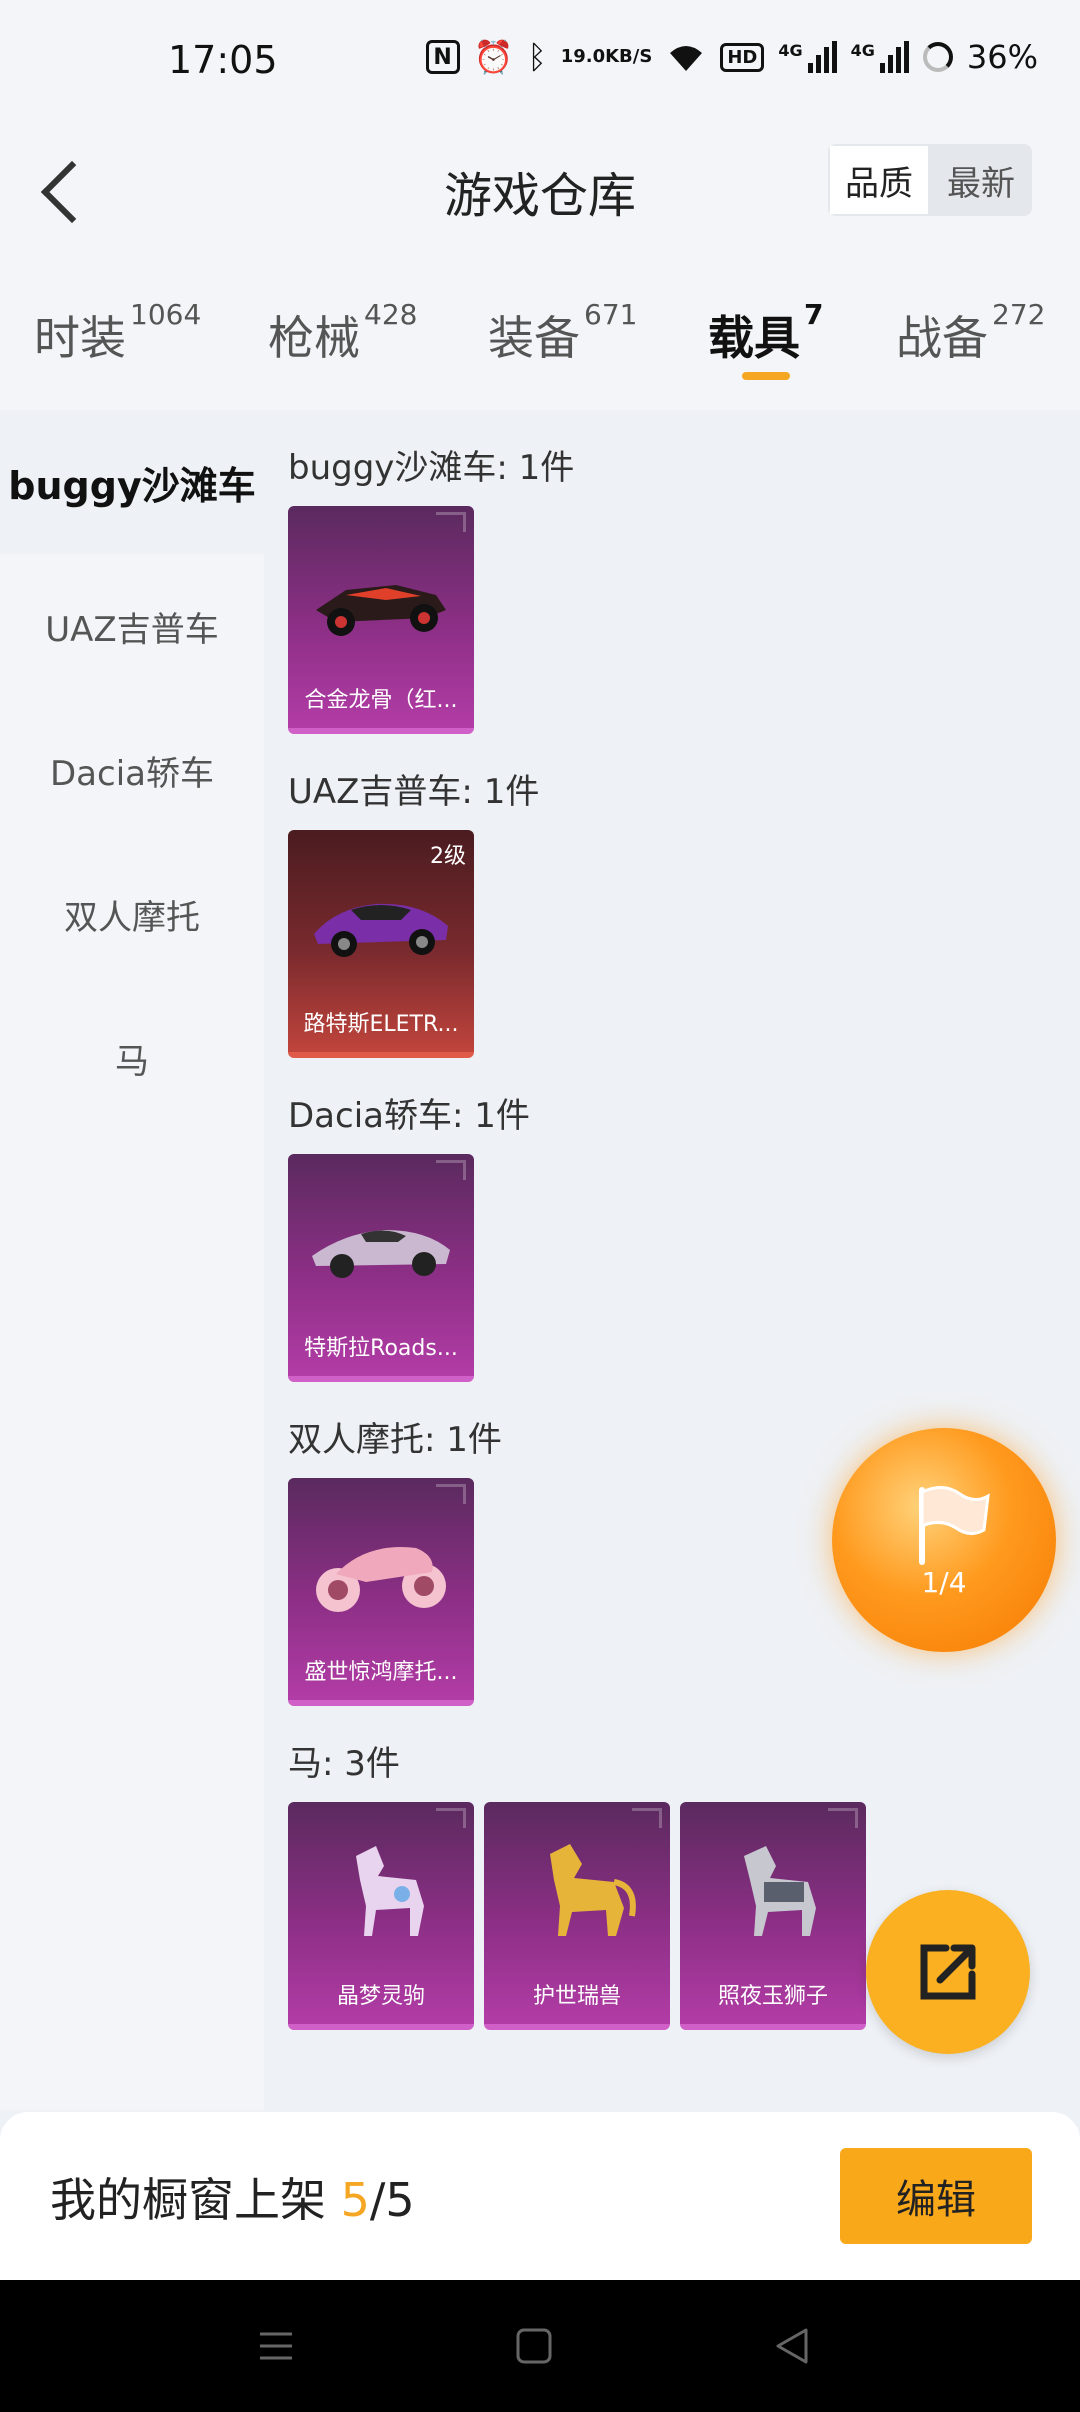 The height and width of the screenshot is (2412, 1080). I want to click on item-name: 晶梦灵驹, so click(380, 1996).